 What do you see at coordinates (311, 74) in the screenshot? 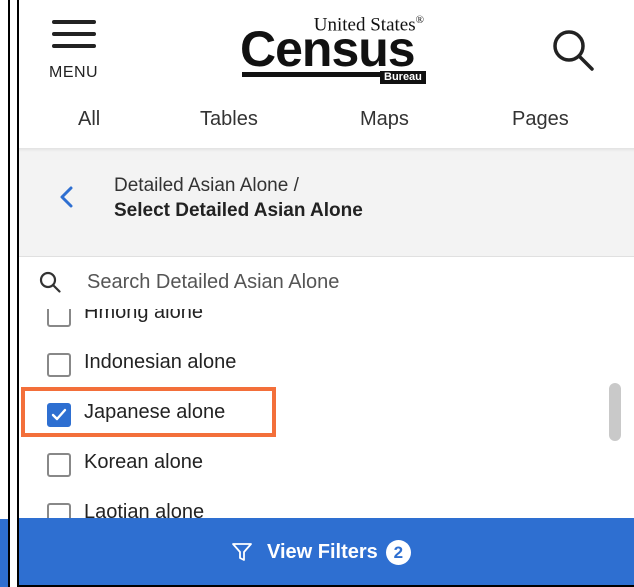
I see `logo-rule` at bounding box center [311, 74].